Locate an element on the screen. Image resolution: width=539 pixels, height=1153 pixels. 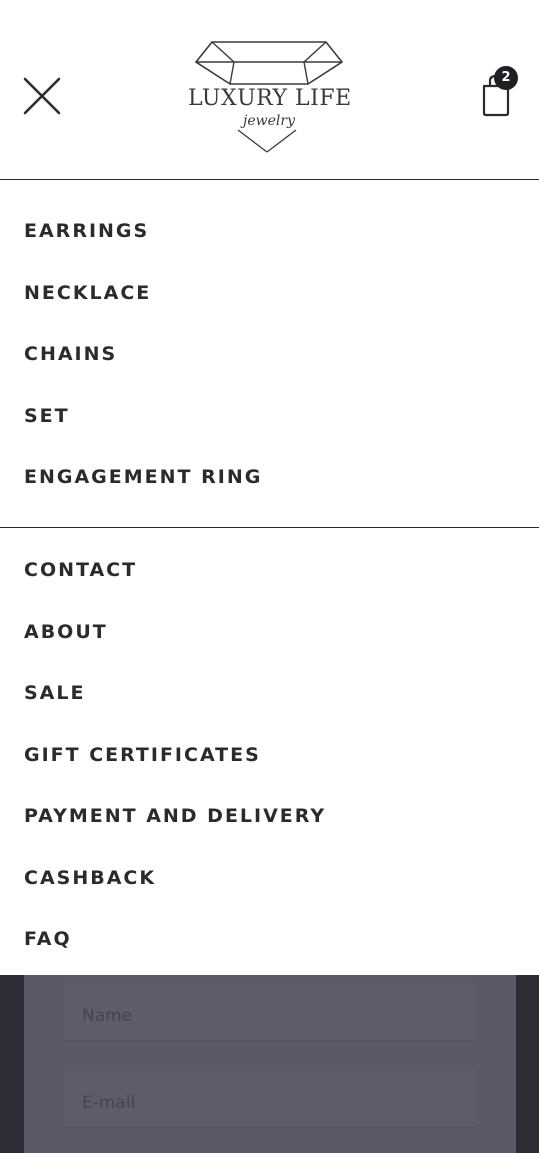
menu-item-cashback: CASHBACK is located at coordinates (90, 878).